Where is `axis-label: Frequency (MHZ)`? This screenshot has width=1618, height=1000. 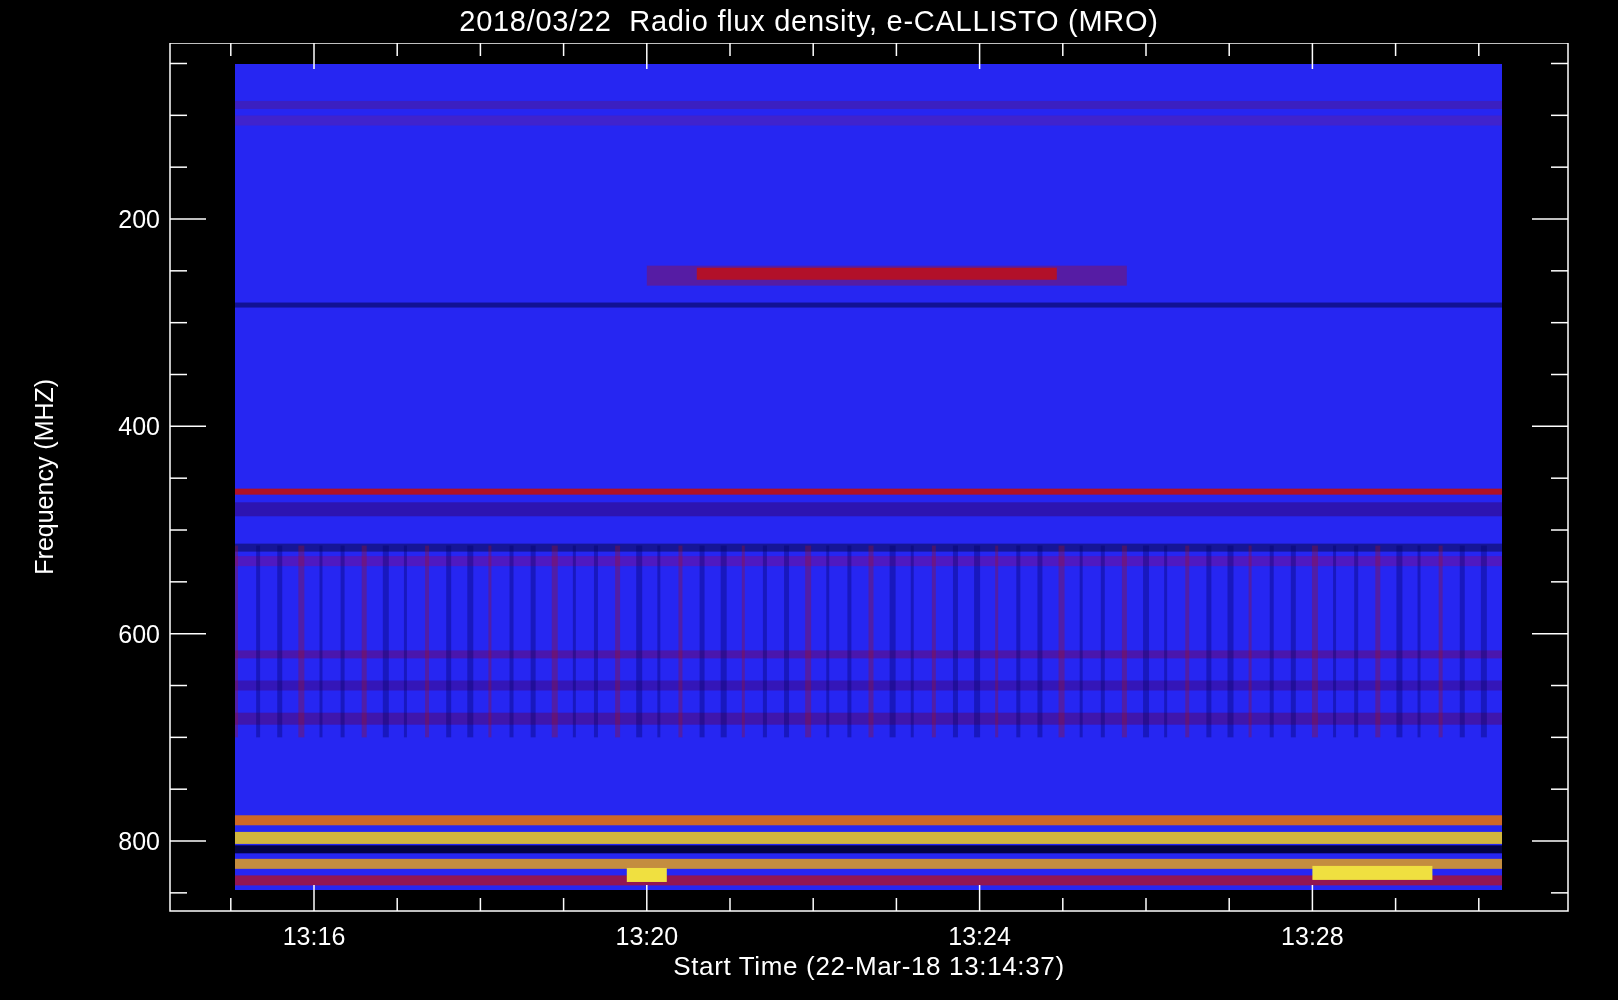 axis-label: Frequency (MHZ) is located at coordinates (44, 477).